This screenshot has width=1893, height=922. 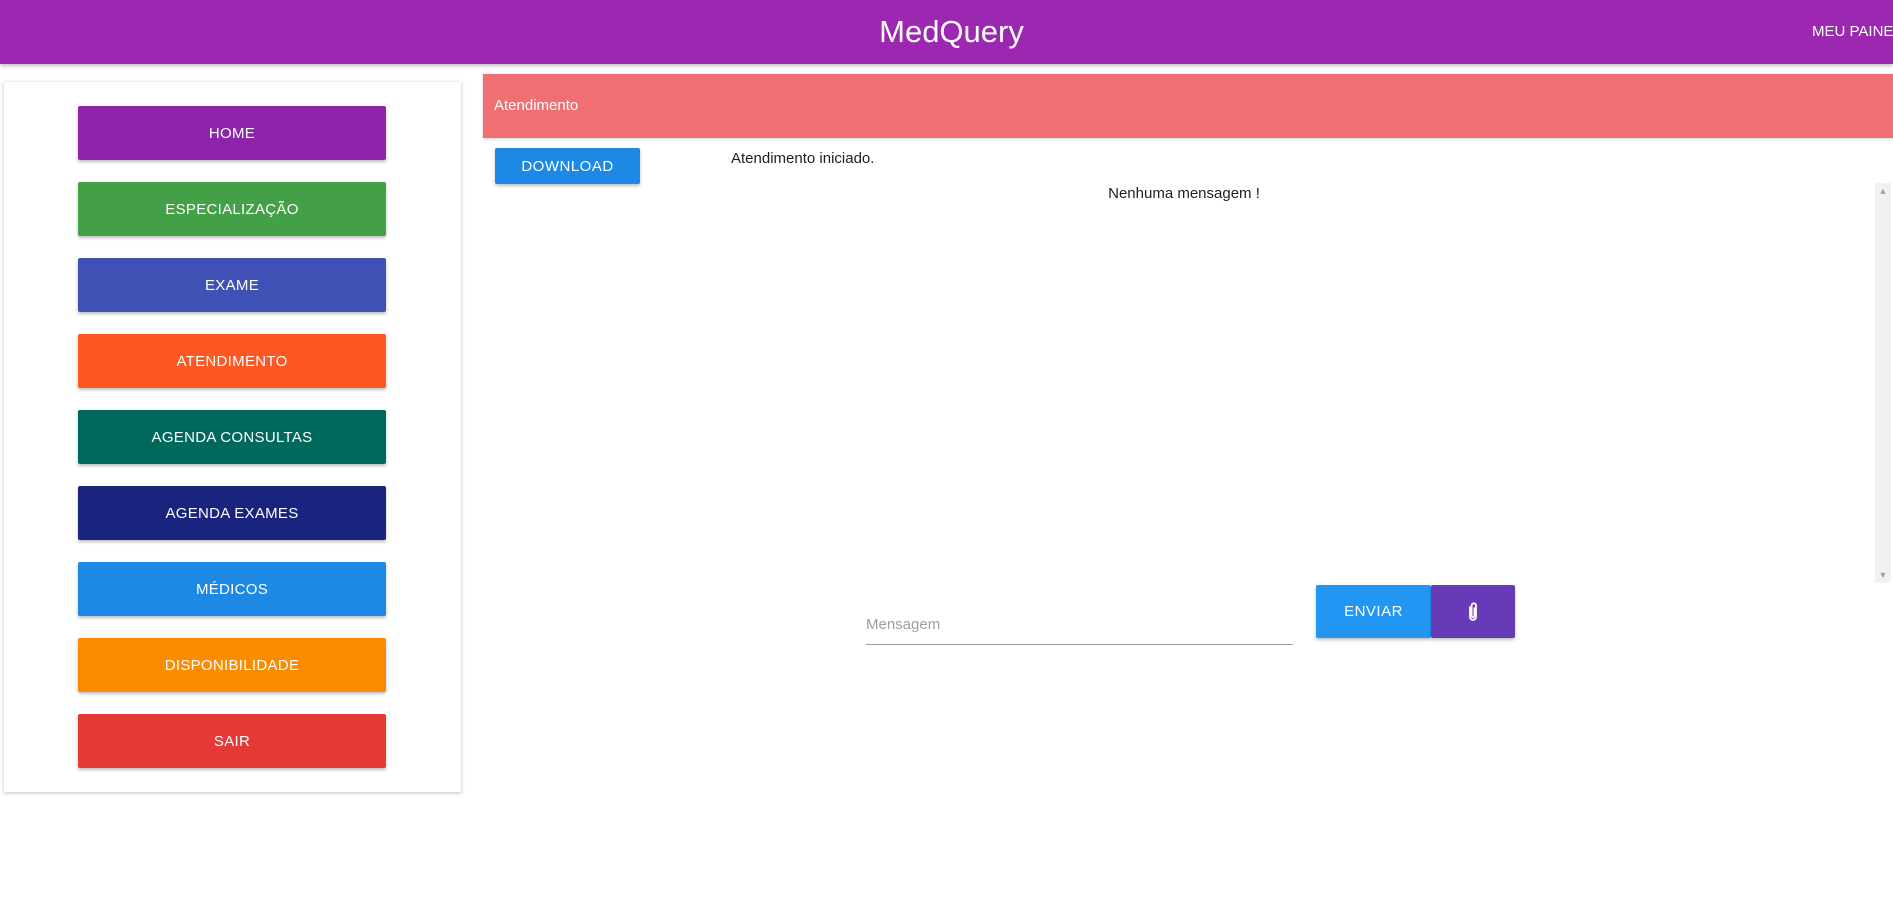 What do you see at coordinates (232, 209) in the screenshot?
I see `sidebar-item-especializacao: ESPECIALIZAÇÃO` at bounding box center [232, 209].